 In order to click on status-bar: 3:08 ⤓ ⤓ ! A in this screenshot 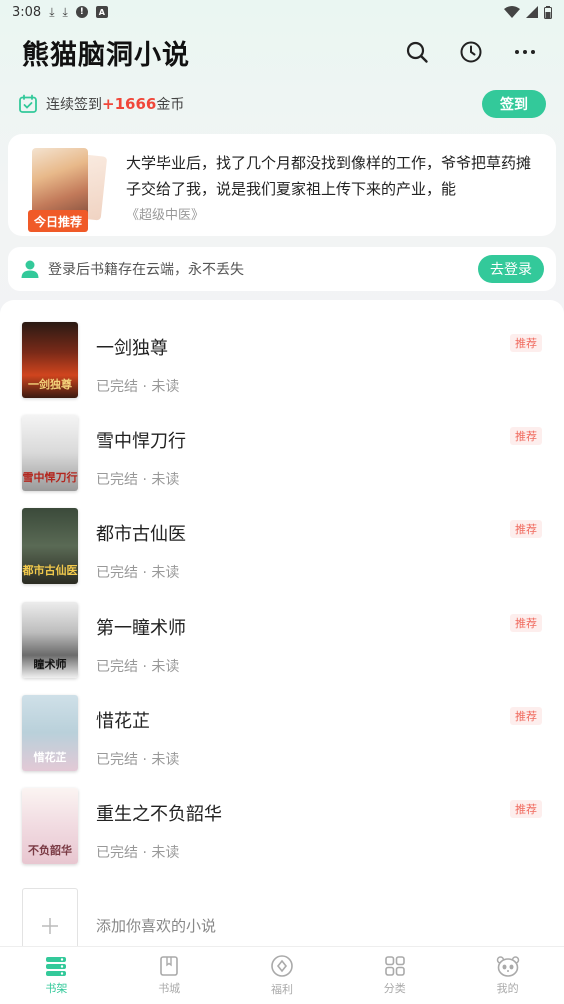, I will do `click(282, 12)`.